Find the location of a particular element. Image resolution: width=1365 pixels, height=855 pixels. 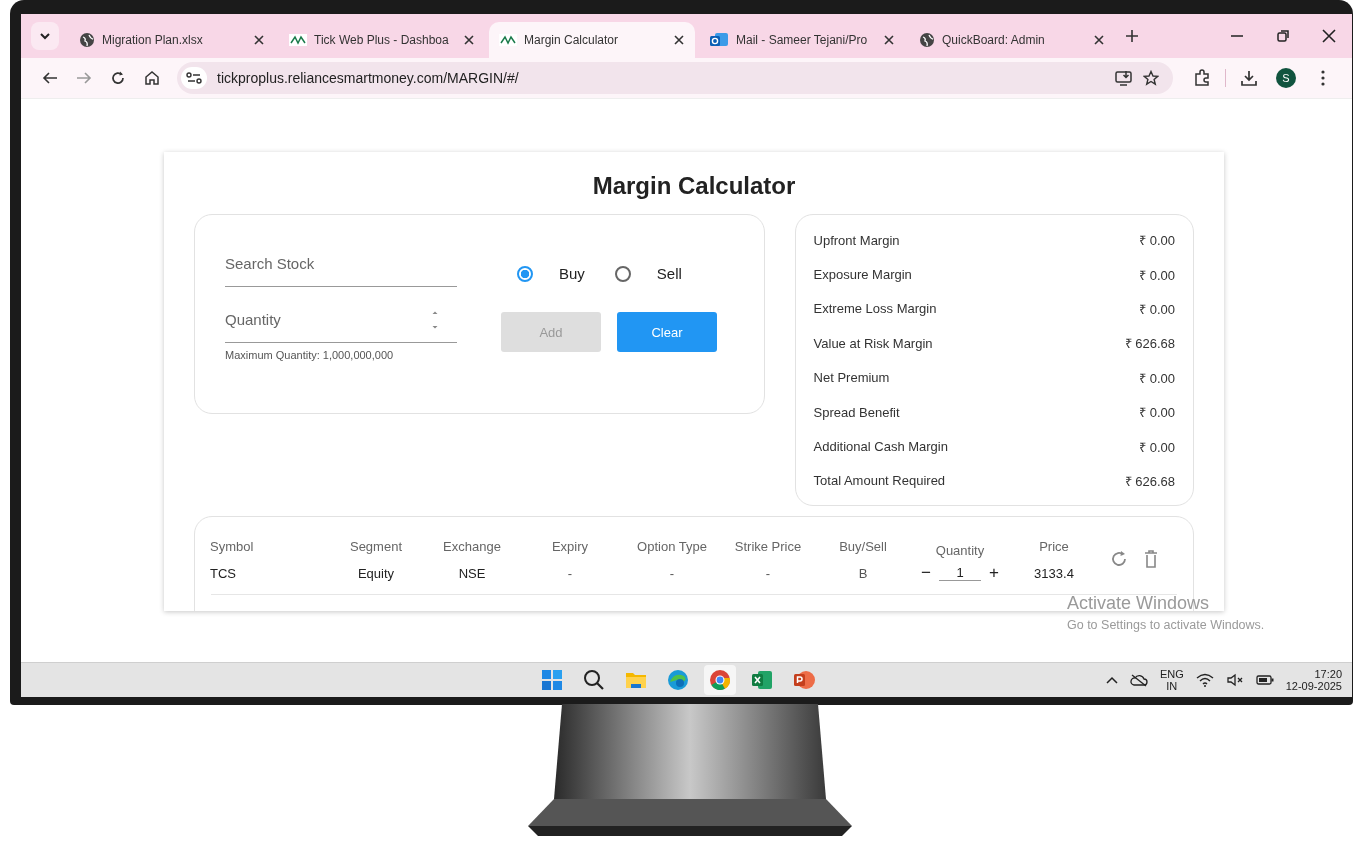

search-field: Search Stock is located at coordinates (341, 264).